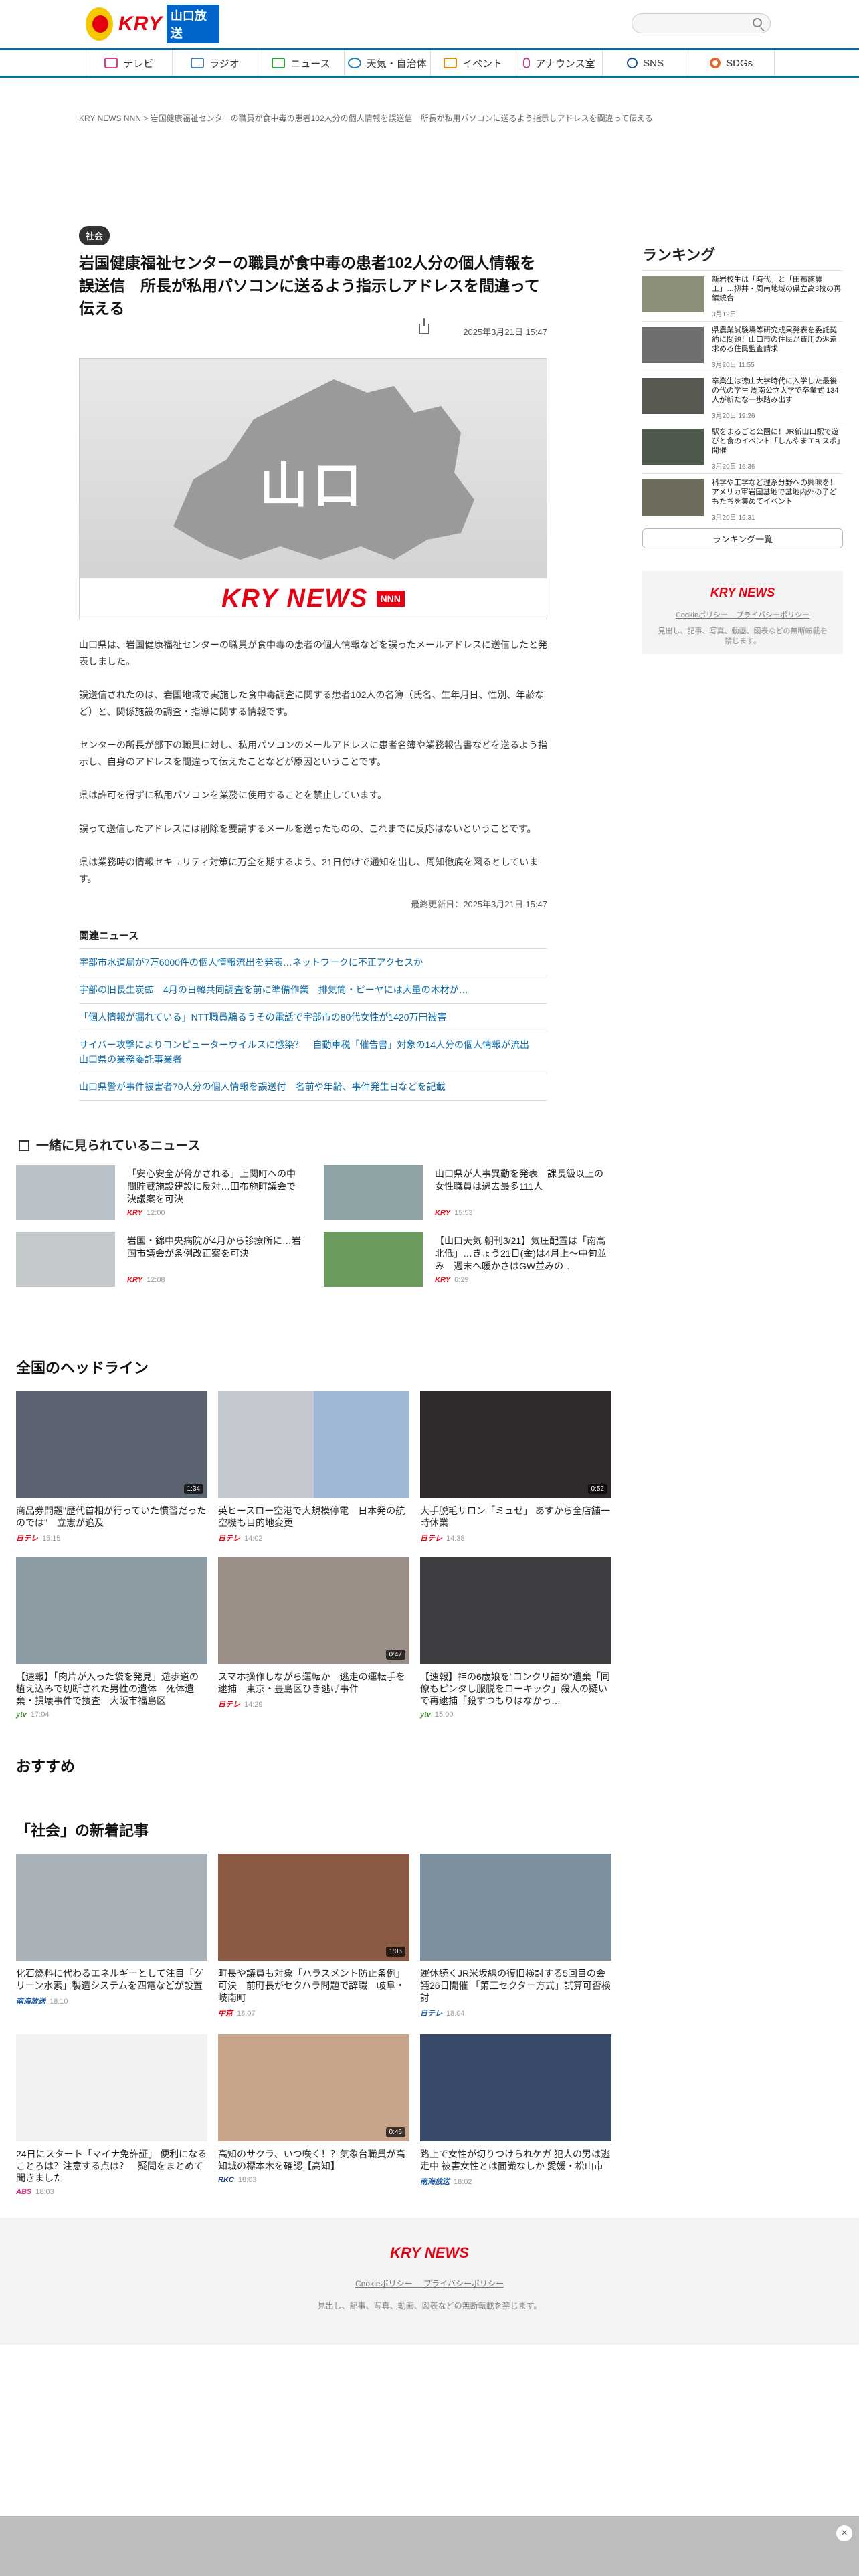 Image resolution: width=859 pixels, height=2576 pixels. What do you see at coordinates (465, 1192) in the screenshot?
I see `together-item: 山口県が人事異動を発表 課長級以上の女性職員は過去最多111人 KRY 15:53` at bounding box center [465, 1192].